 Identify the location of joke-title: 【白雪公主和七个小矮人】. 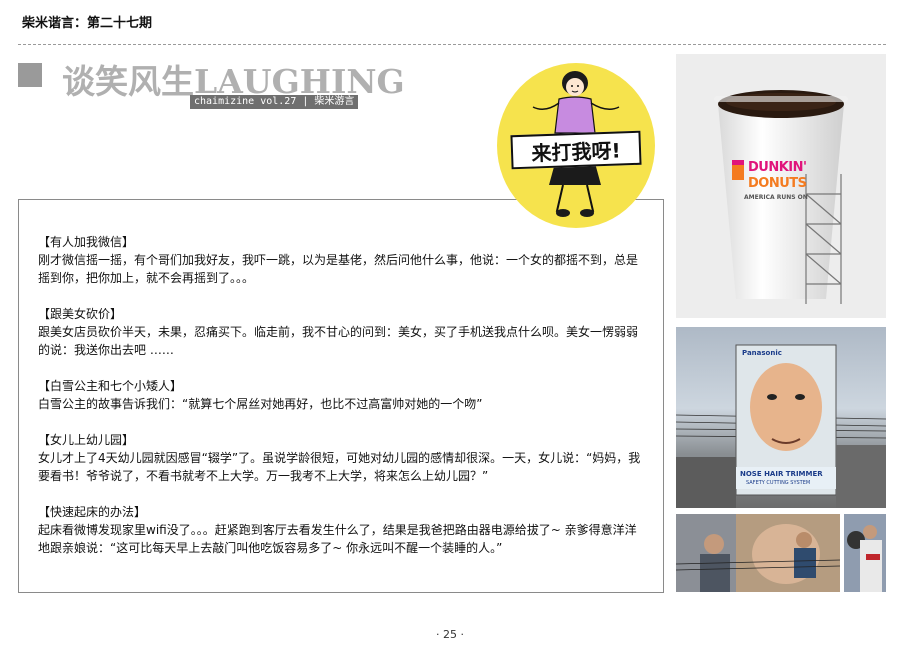
(110, 386).